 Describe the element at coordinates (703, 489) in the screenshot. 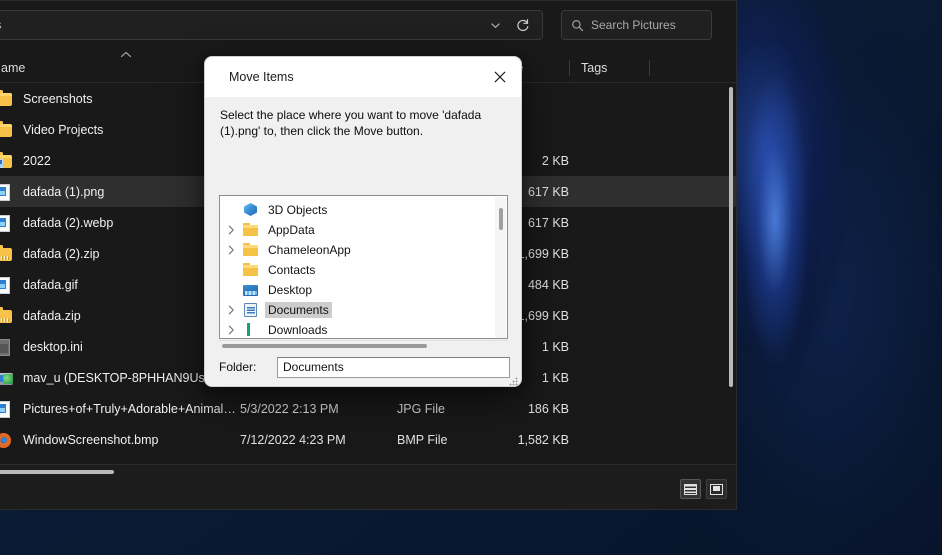

I see `view-mode-buttons` at that location.